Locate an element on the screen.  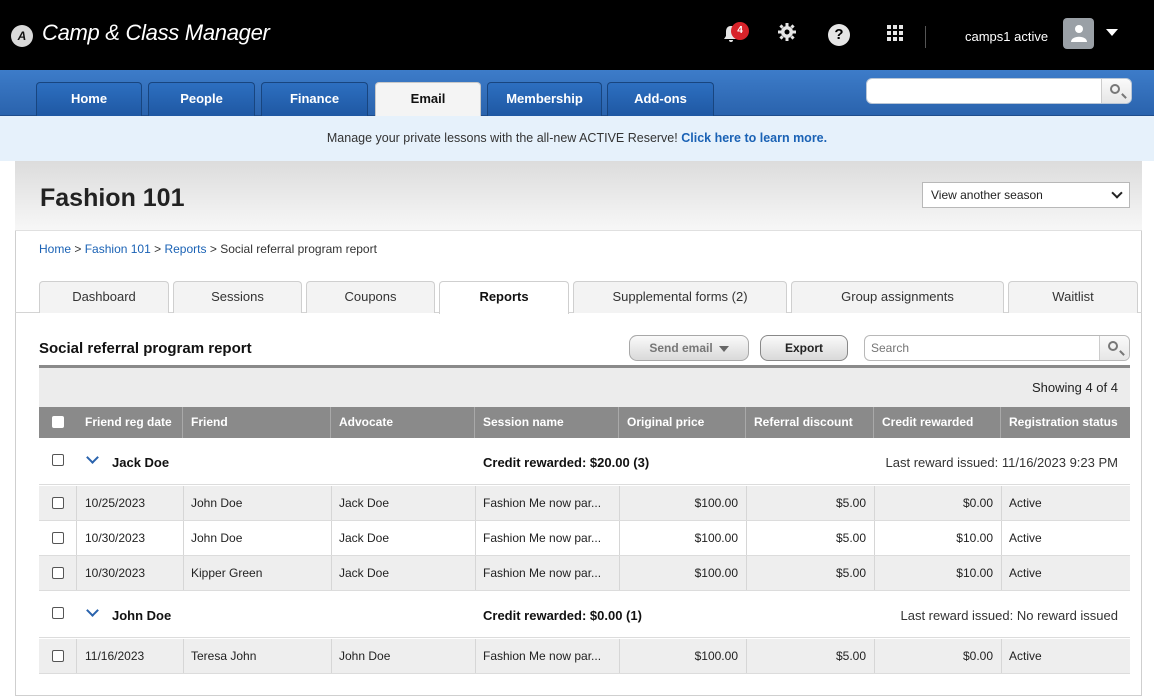
nav-tab-addons: Add-ons is located at coordinates (660, 99).